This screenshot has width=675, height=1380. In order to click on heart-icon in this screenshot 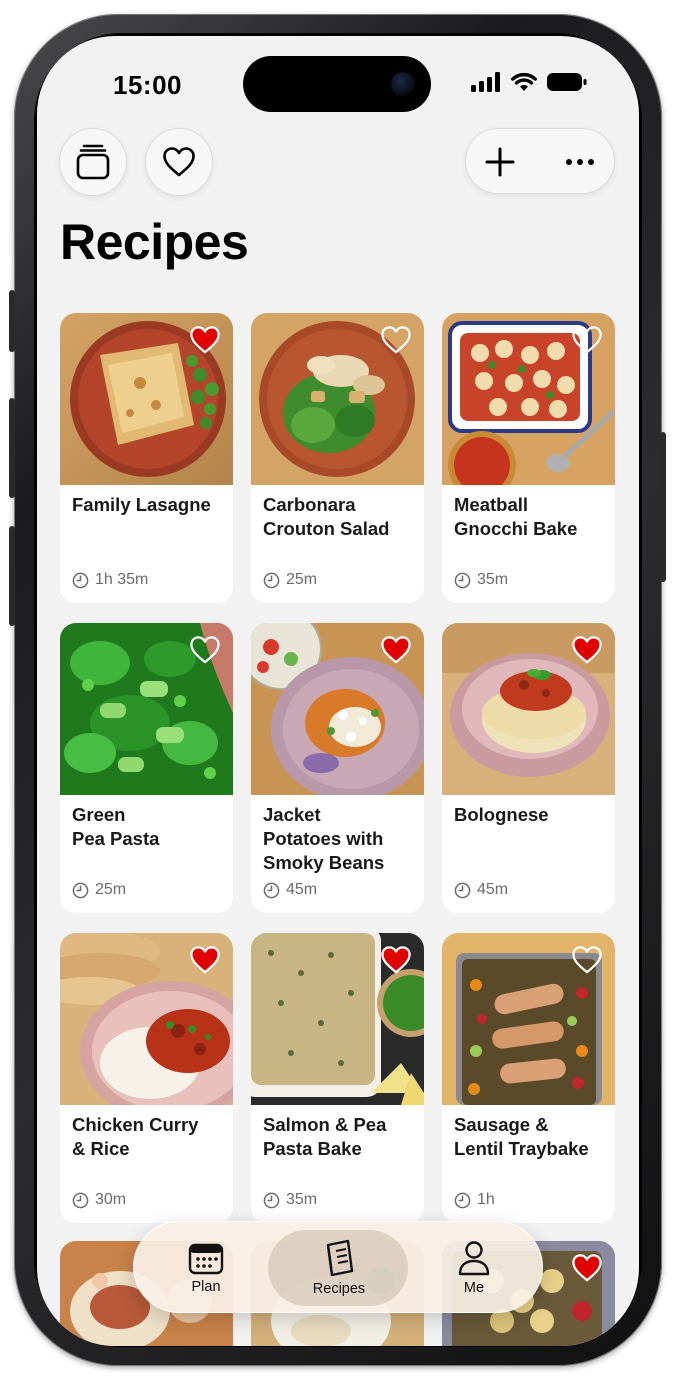, I will do `click(179, 162)`.